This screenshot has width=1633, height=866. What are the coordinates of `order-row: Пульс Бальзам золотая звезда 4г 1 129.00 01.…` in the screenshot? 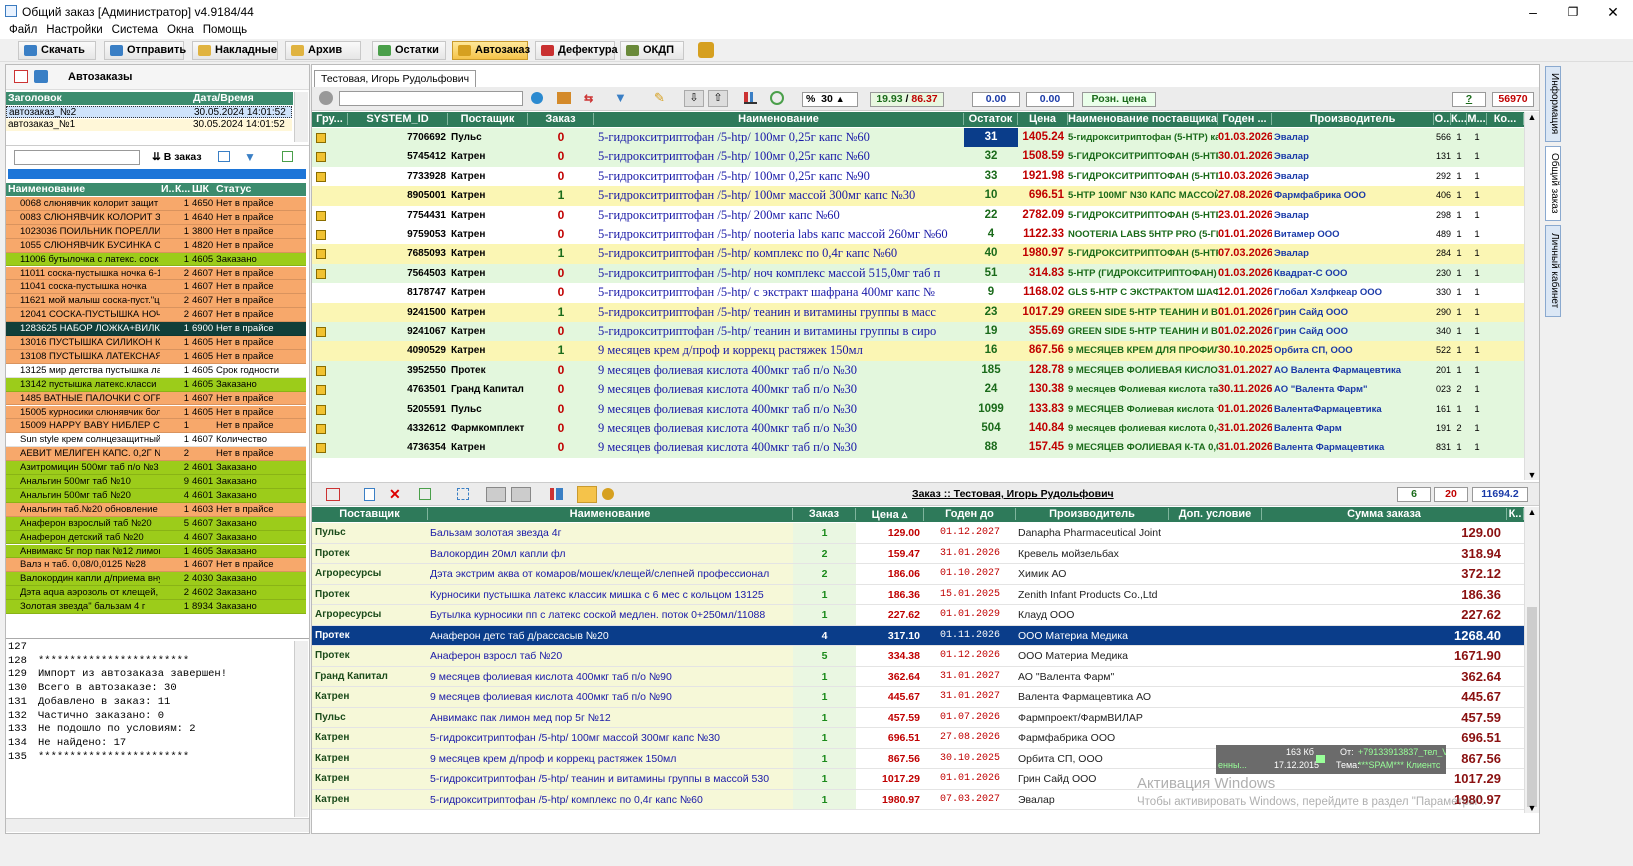 It's located at (918, 533).